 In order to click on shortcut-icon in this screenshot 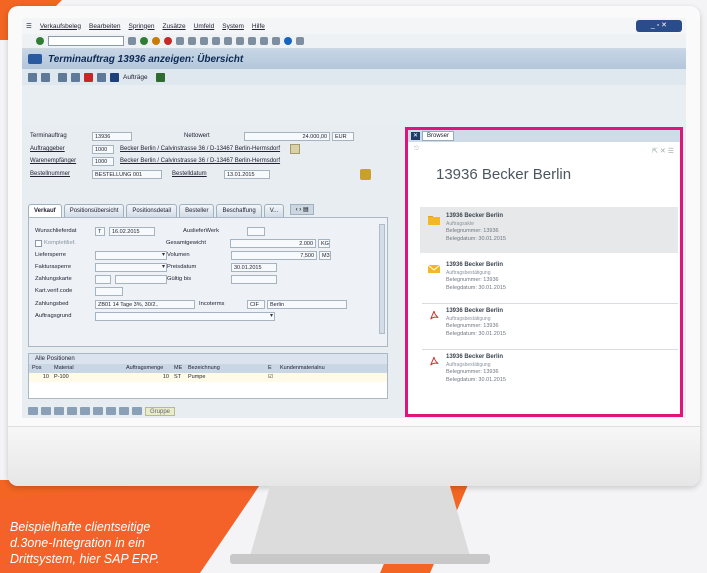, I will do `click(276, 41)`.